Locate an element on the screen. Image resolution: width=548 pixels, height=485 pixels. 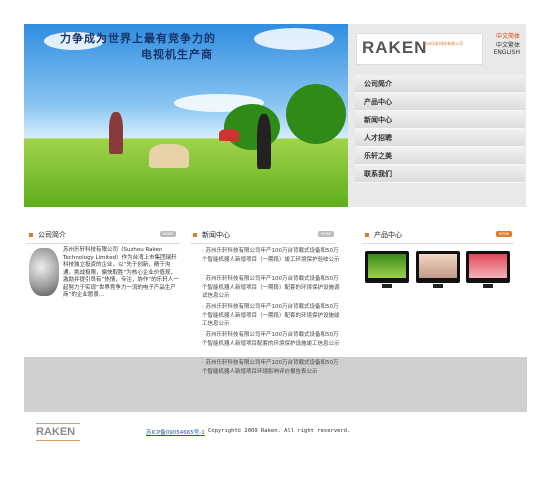
brand-logo-subtitle: 苏州乐轩科技有限公司 is located at coordinates (443, 43).